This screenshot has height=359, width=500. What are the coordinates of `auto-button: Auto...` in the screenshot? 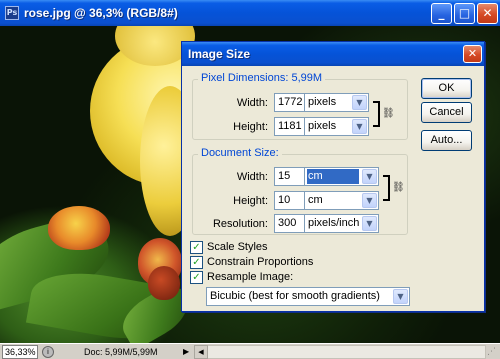 It's located at (446, 140).